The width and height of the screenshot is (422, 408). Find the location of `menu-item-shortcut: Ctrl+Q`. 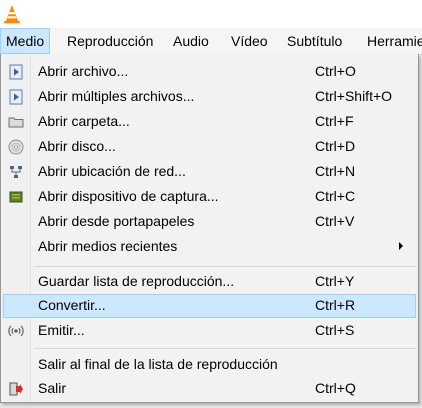

menu-item-shortcut: Ctrl+Q is located at coordinates (335, 388).